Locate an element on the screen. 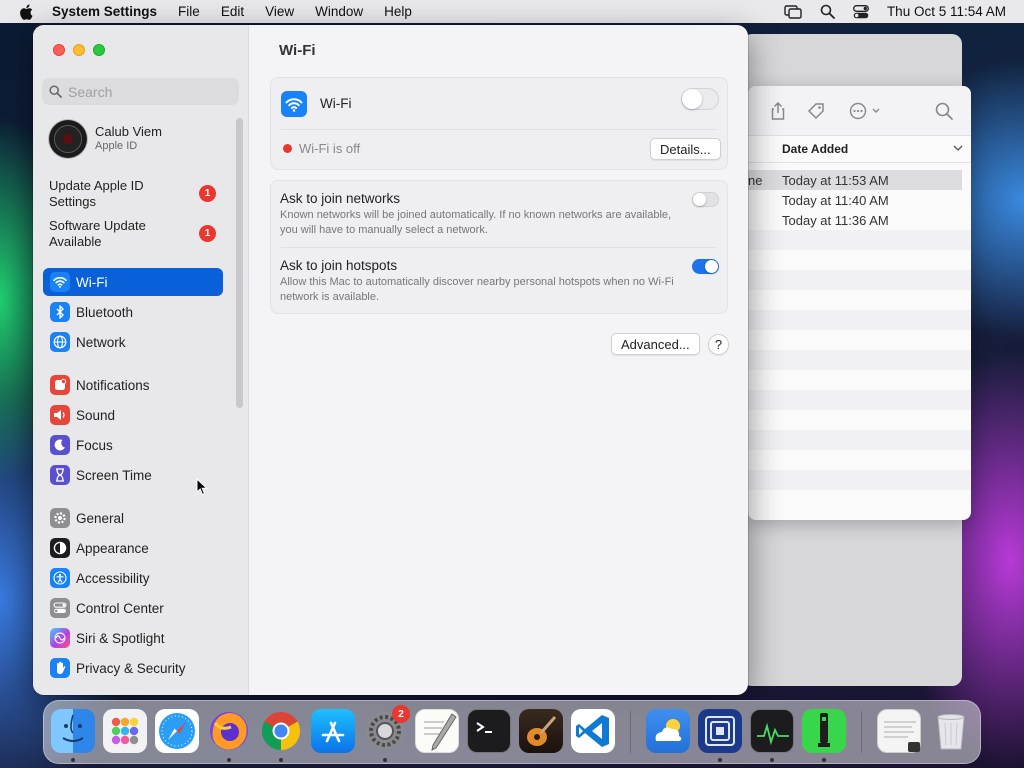 Image resolution: width=1024 pixels, height=768 pixels. file-date: Today at 11:53 AM is located at coordinates (835, 180).